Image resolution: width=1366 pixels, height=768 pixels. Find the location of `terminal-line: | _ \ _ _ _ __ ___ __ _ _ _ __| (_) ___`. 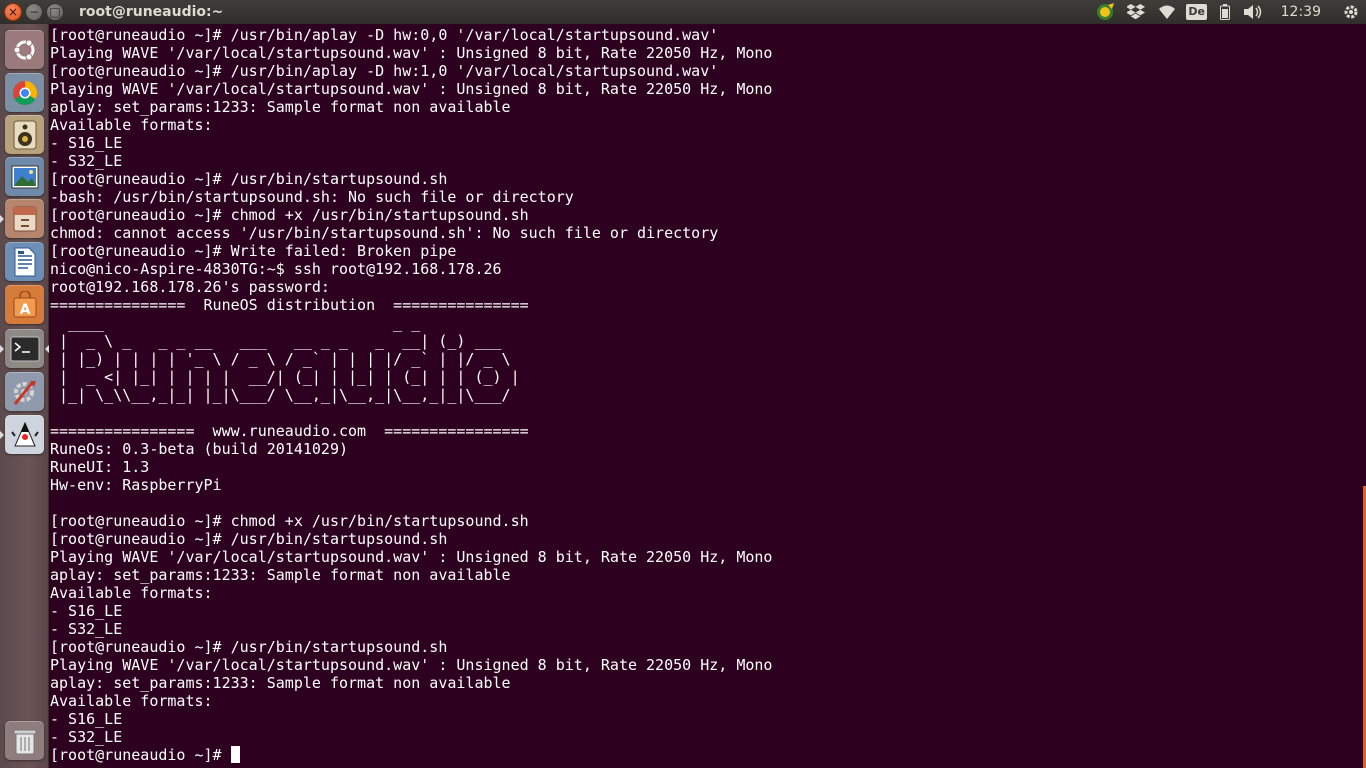

terminal-line: | _ \ _ _ _ __ ___ __ _ _ _ __| (_) ___ is located at coordinates (276, 341).